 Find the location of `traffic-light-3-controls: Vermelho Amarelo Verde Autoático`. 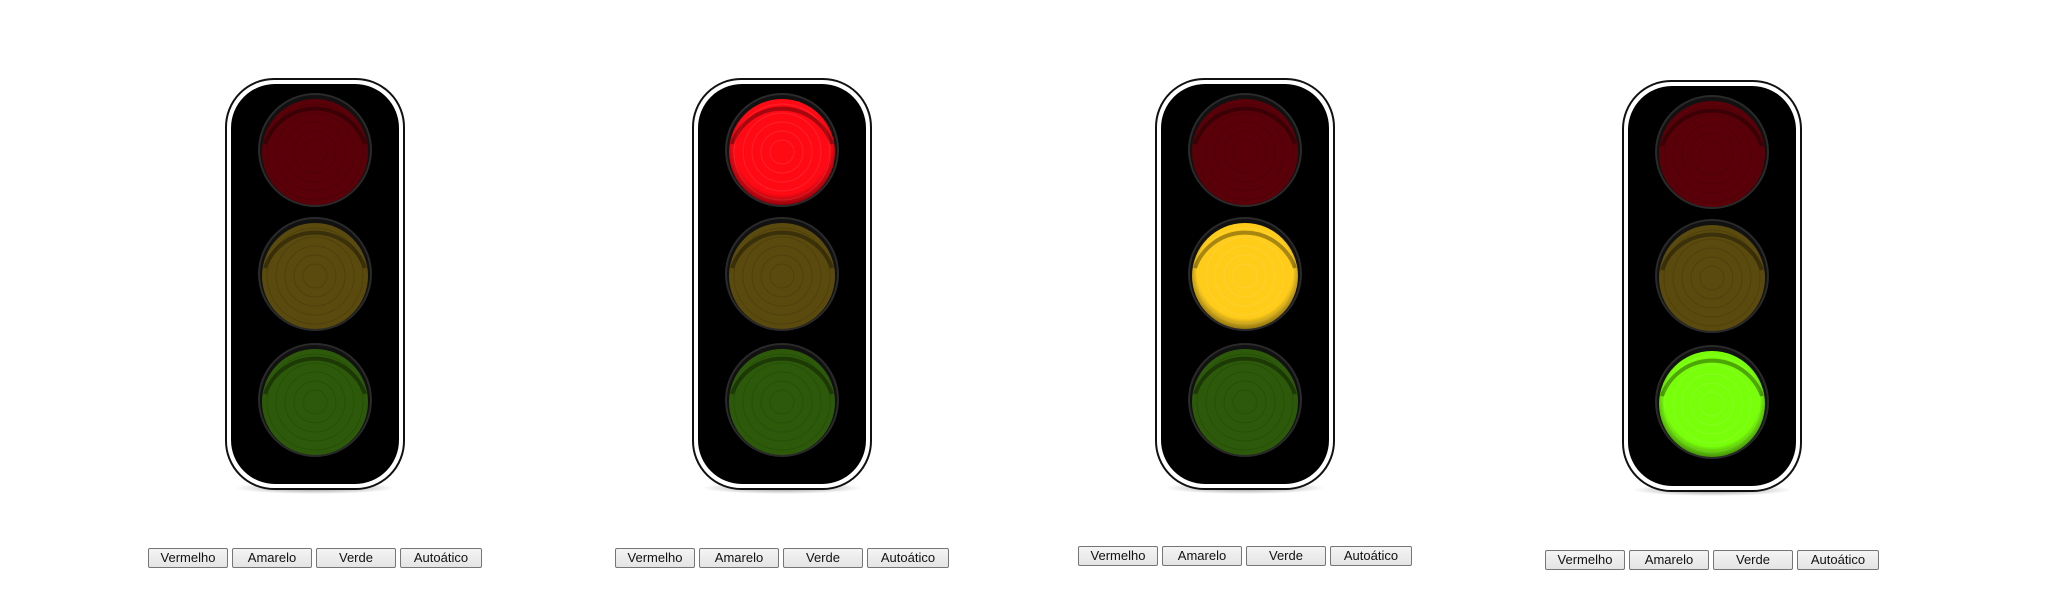

traffic-light-3-controls: Vermelho Amarelo Verde Autoático is located at coordinates (1245, 556).